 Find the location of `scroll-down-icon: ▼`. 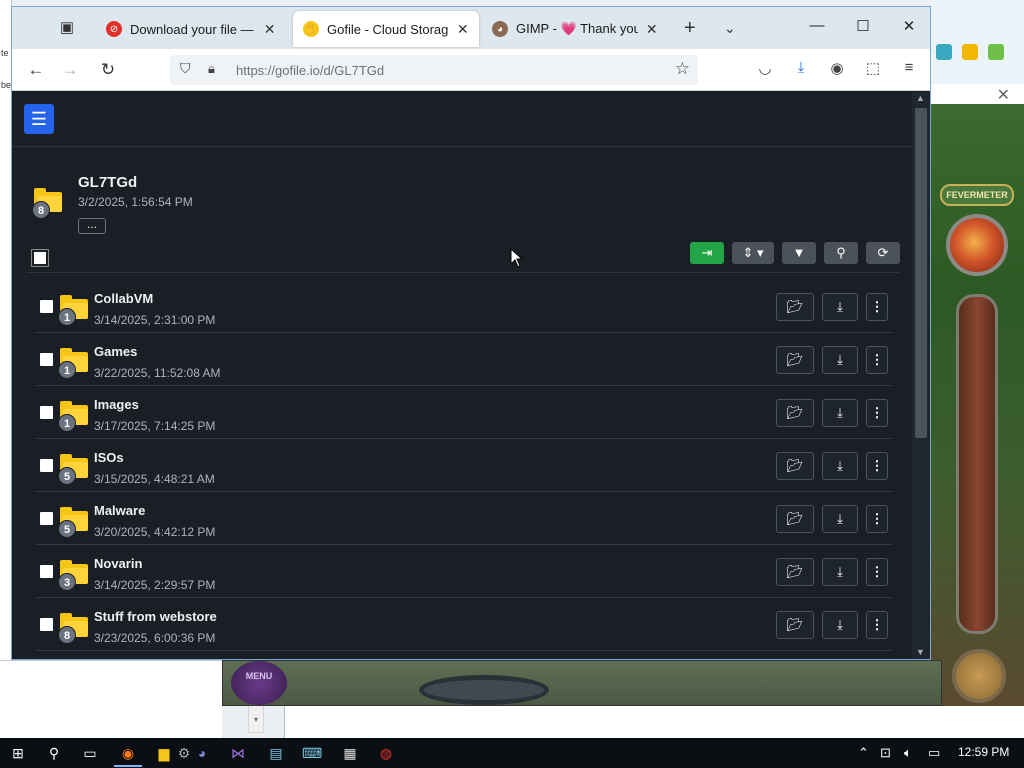

scroll-down-icon: ▼ is located at coordinates (920, 652).